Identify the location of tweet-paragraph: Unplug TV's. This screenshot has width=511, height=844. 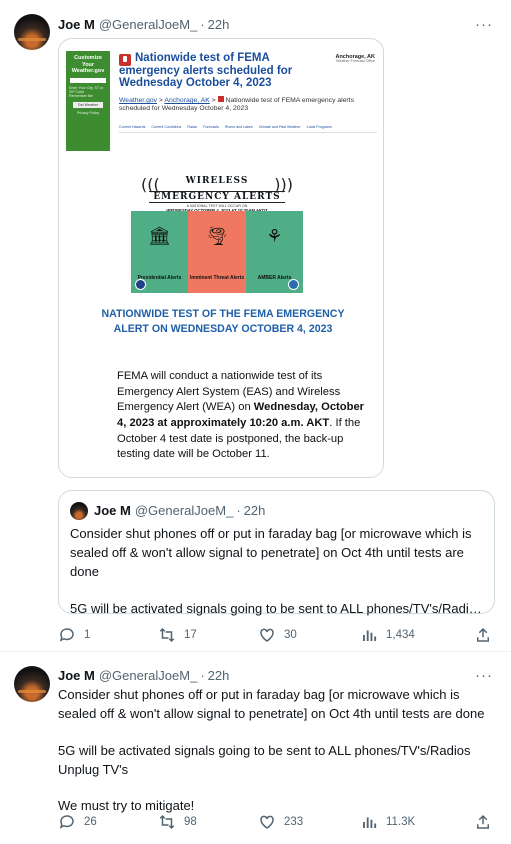
(93, 769).